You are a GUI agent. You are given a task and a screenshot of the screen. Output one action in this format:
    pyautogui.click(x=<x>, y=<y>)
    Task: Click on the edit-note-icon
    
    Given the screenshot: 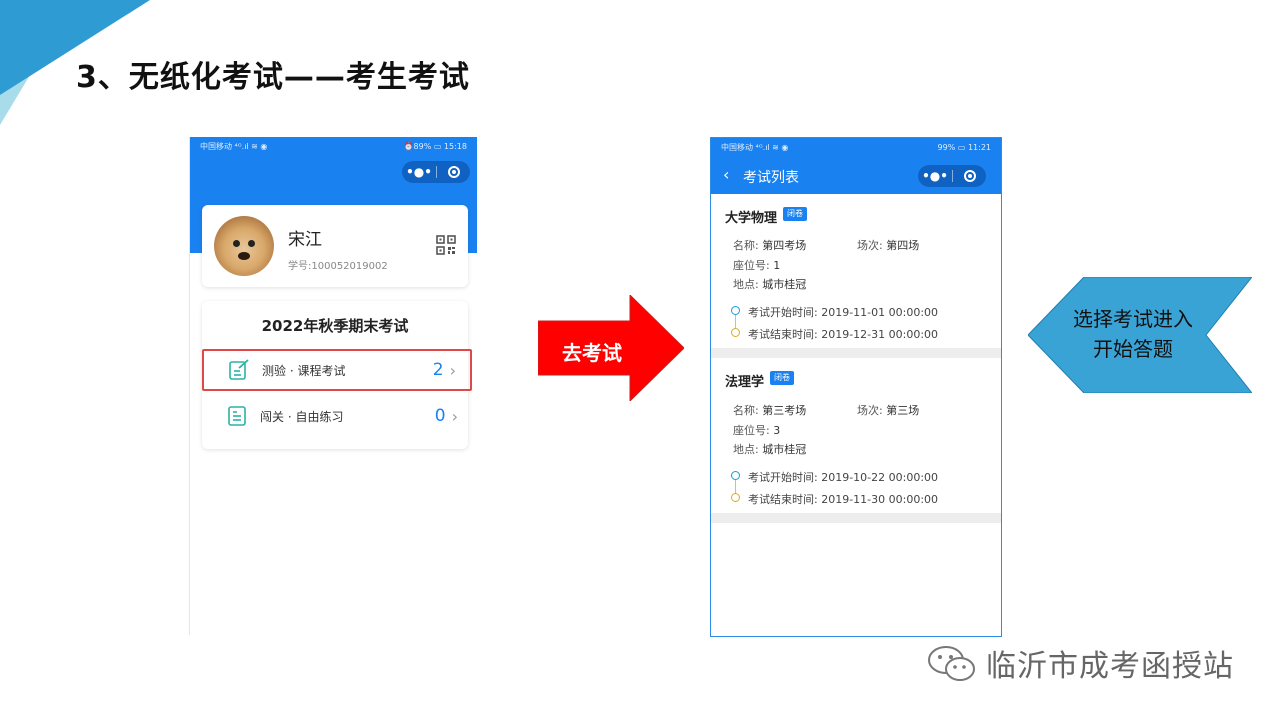 What is the action you would take?
    pyautogui.click(x=239, y=370)
    